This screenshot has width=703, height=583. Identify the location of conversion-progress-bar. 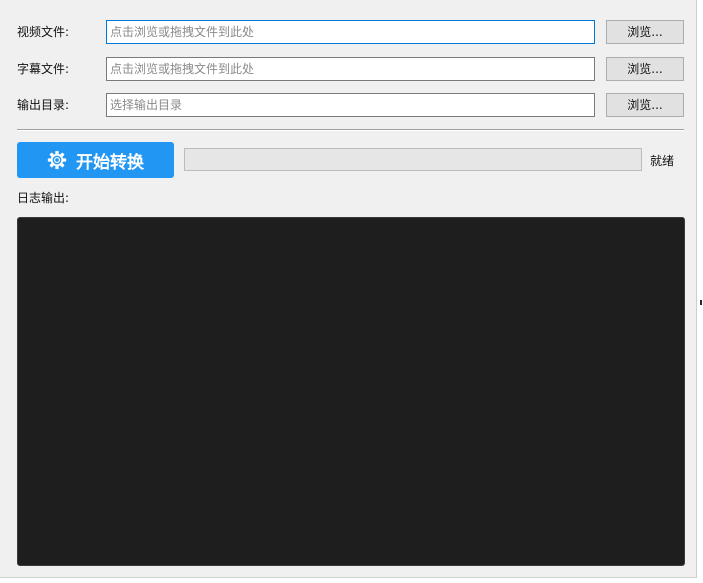
(413, 159).